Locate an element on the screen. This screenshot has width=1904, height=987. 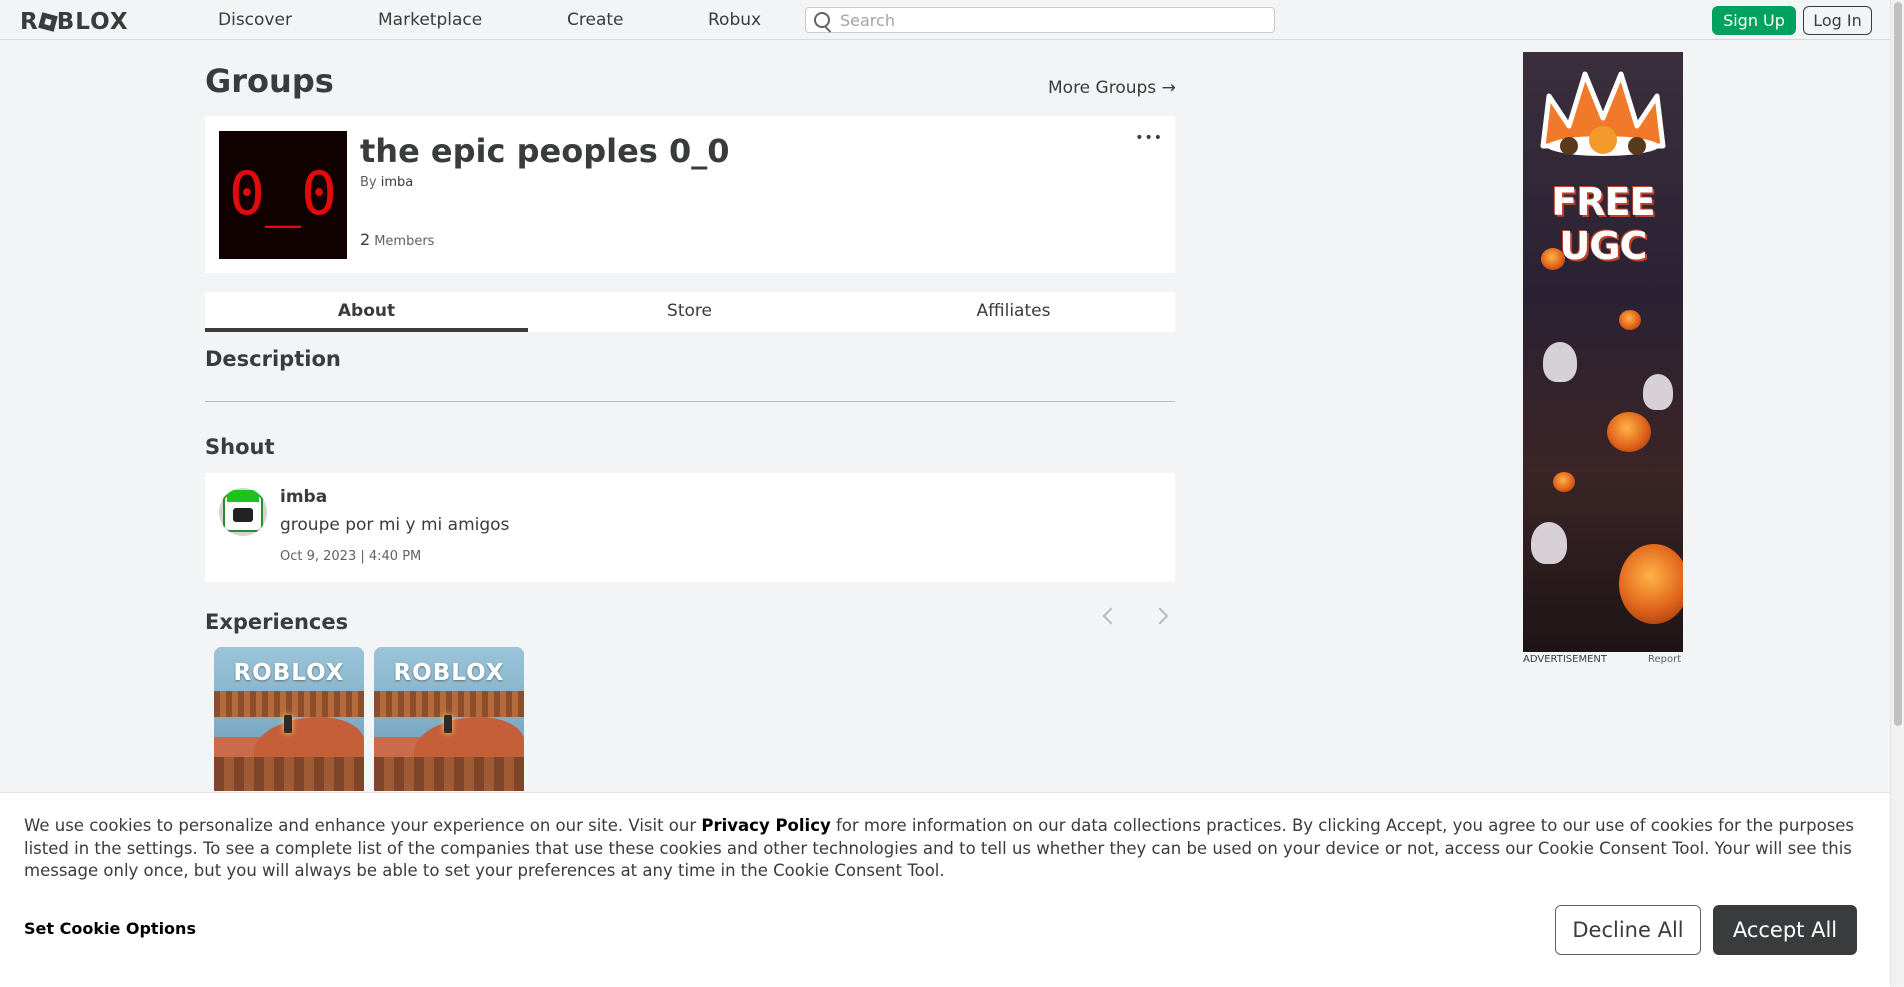
more-options-icon: ••• is located at coordinates (1149, 138).